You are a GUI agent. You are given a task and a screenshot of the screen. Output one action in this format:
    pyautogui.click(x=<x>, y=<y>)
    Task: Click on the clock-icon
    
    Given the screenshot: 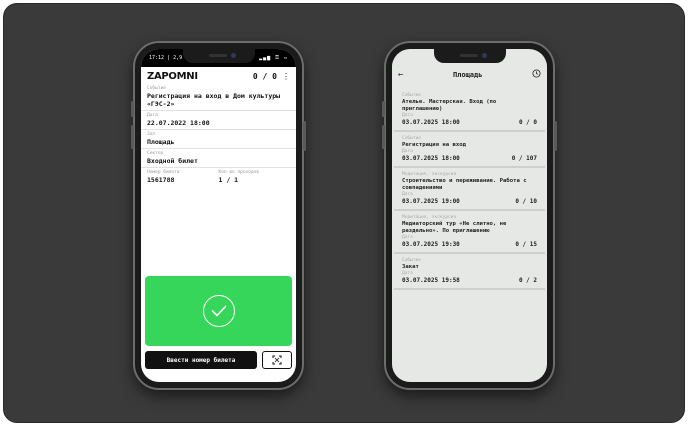 What is the action you would take?
    pyautogui.click(x=536, y=75)
    